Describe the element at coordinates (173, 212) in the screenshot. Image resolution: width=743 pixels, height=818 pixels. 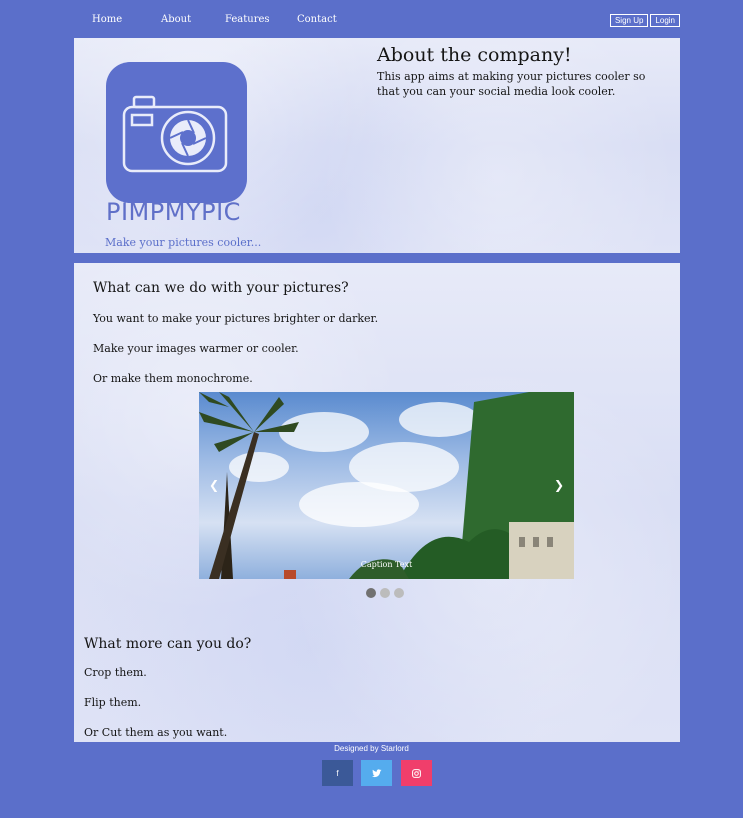
I see `brand-name: PIMPMYPIC` at that location.